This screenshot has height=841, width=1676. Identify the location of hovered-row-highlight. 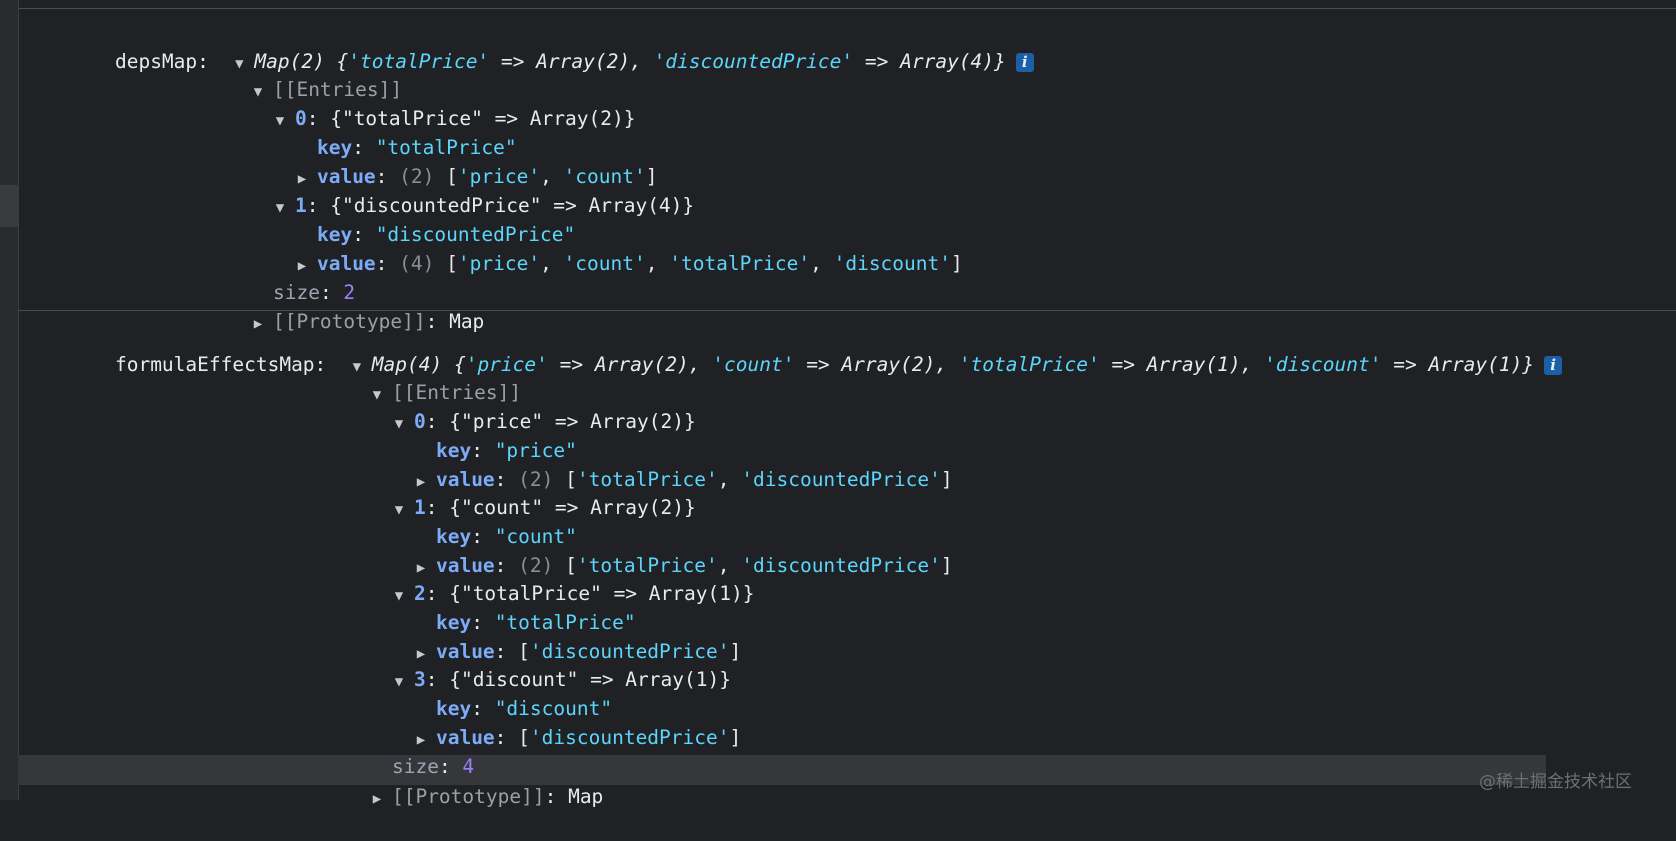
(782, 770).